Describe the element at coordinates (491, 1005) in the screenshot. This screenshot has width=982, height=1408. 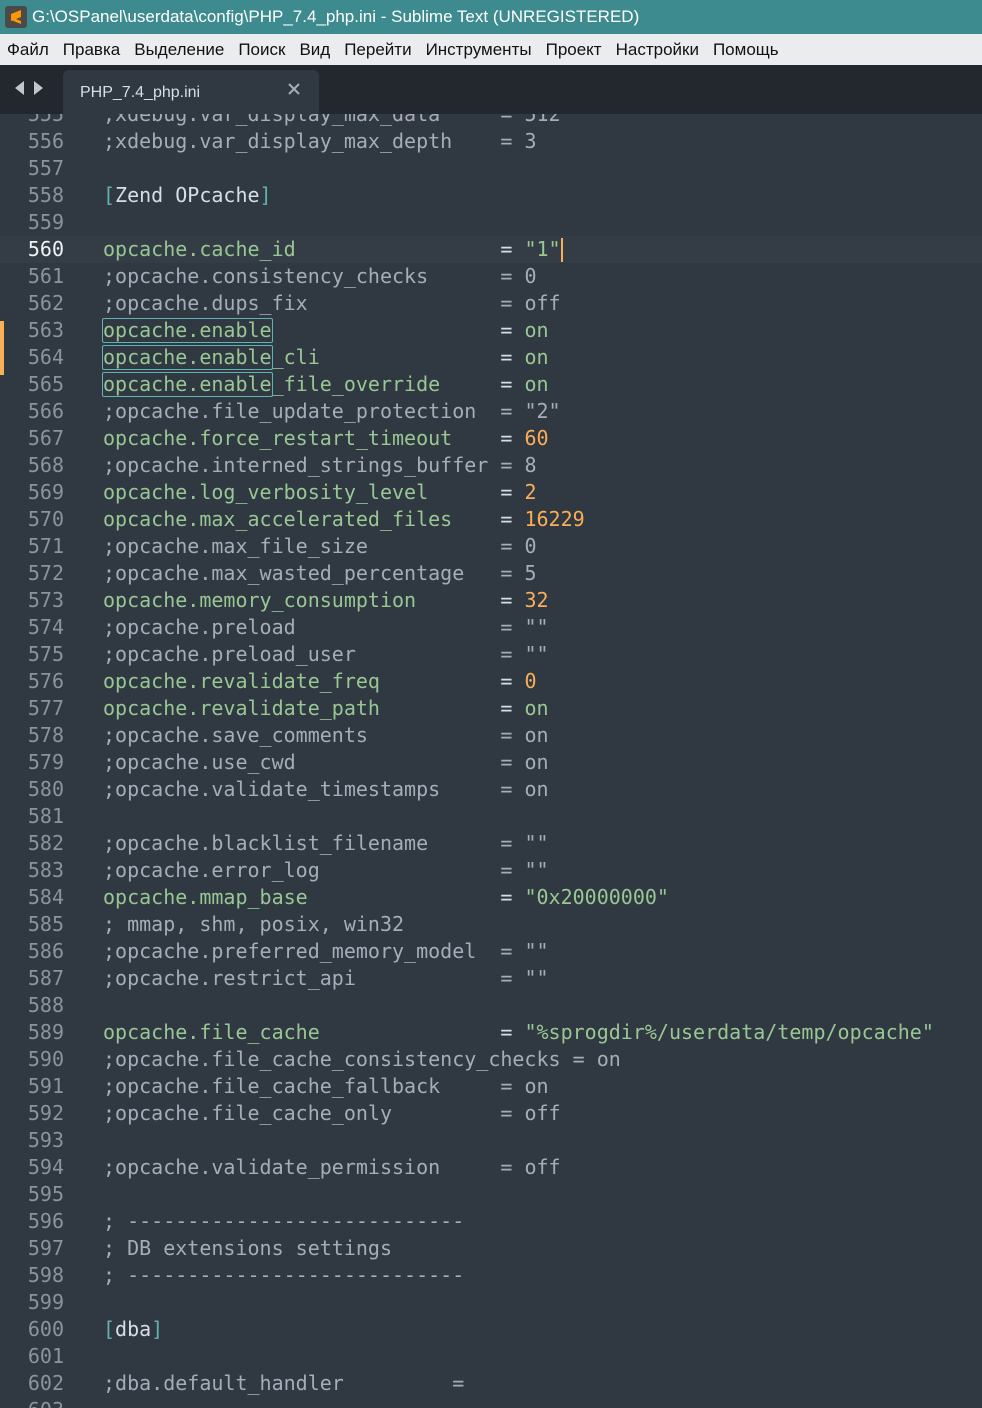
I see `code-line: 588` at that location.